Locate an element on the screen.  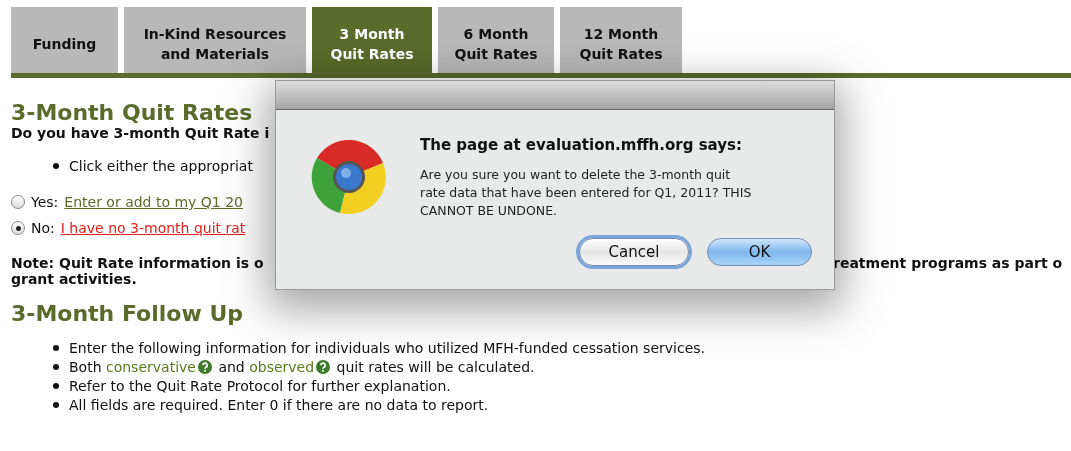
tab: 6 Month Quit Rates is located at coordinates (496, 40).